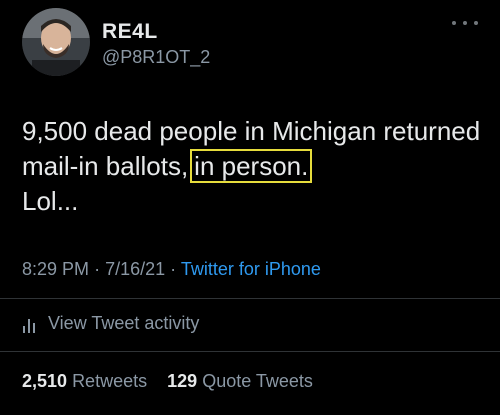  I want to click on retweets-stat: 2,510 Retweets, so click(87, 381).